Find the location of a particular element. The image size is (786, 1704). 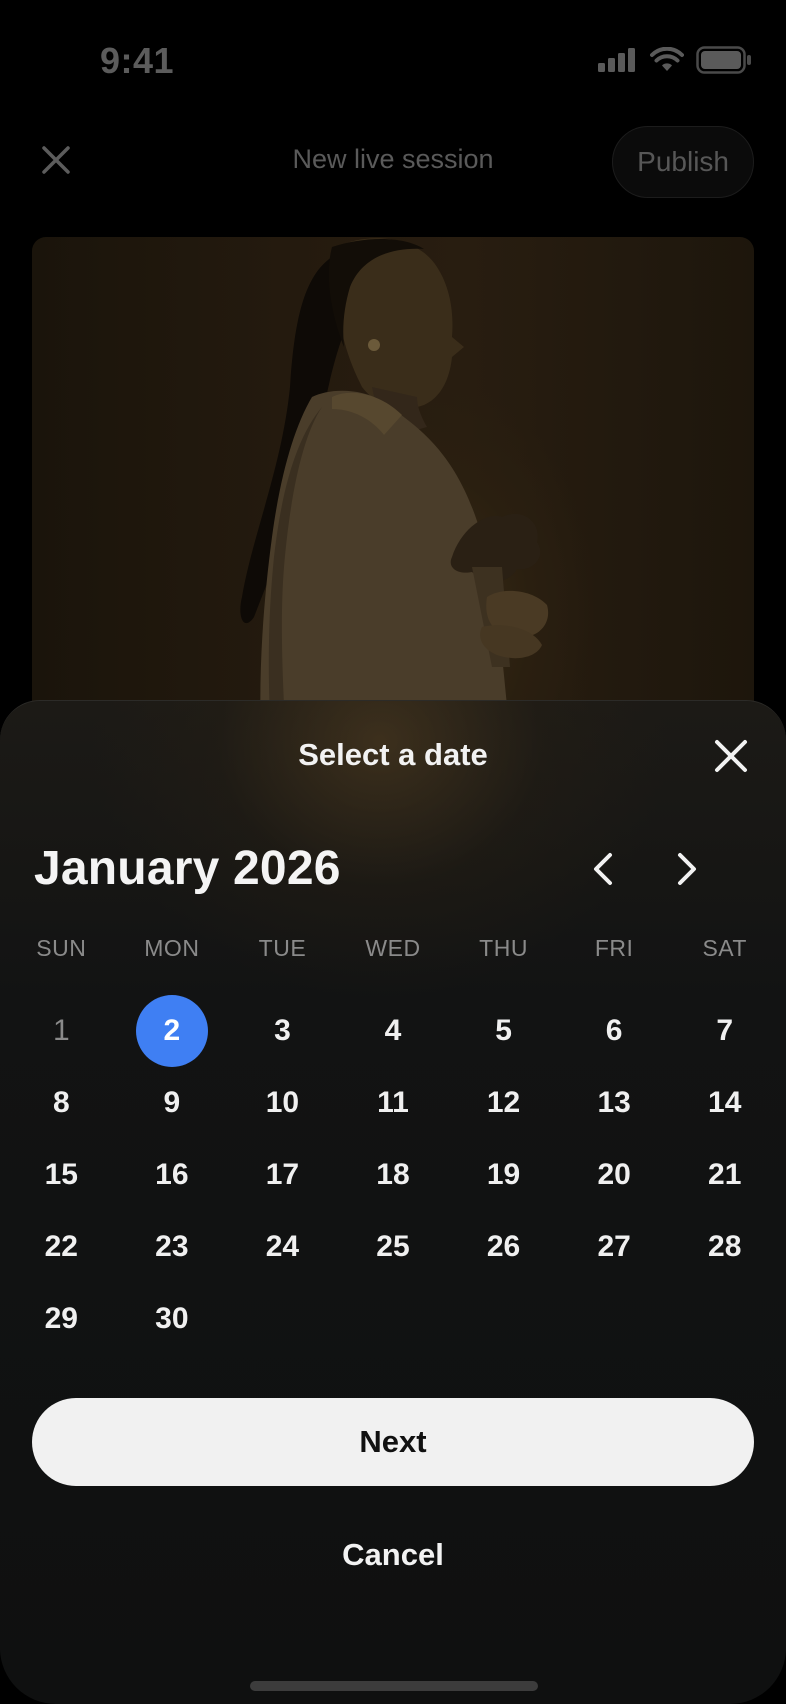

calendar-day: 8 is located at coordinates (61, 1103).